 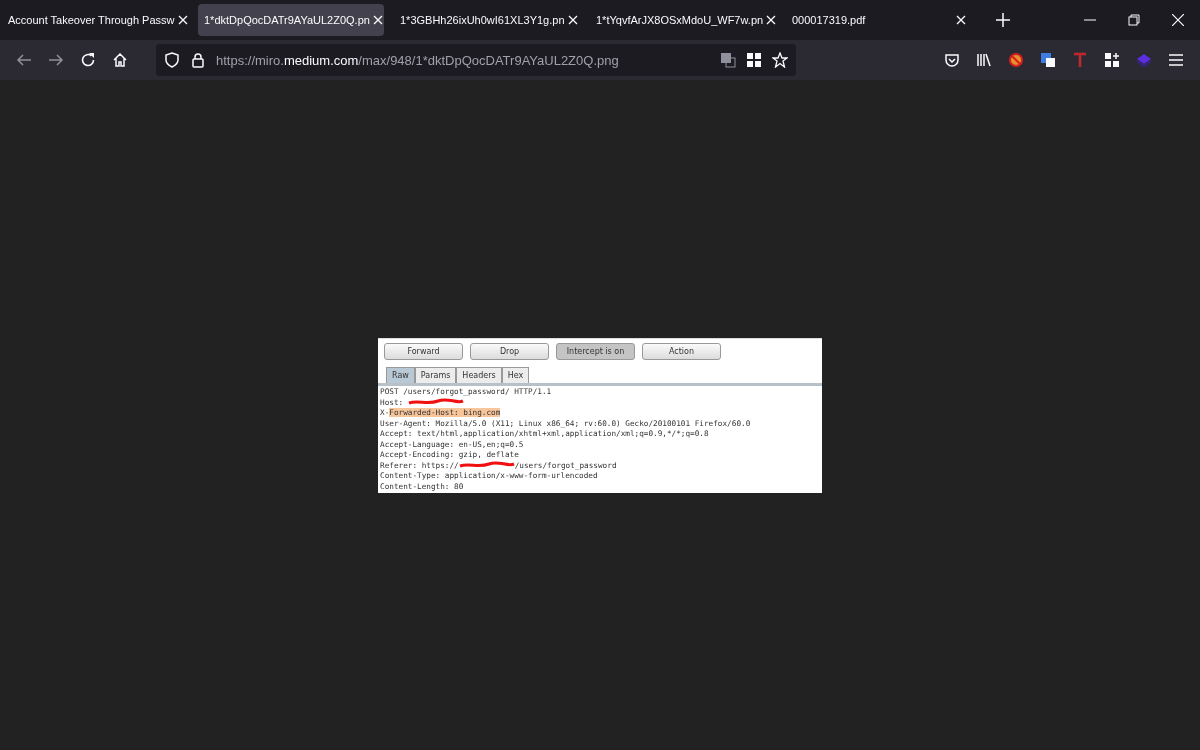 What do you see at coordinates (681, 351) in the screenshot?
I see `toolbar-button: Action` at bounding box center [681, 351].